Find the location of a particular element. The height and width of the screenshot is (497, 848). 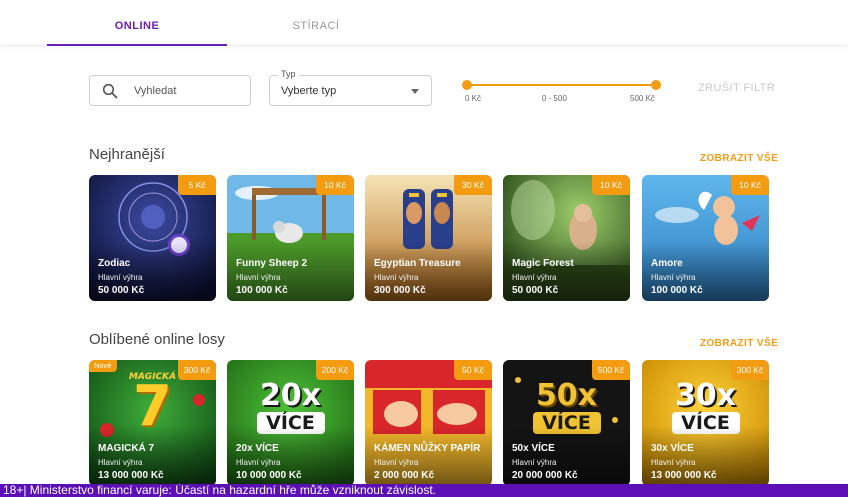

card-prize: 300 000 Kč is located at coordinates (400, 290).